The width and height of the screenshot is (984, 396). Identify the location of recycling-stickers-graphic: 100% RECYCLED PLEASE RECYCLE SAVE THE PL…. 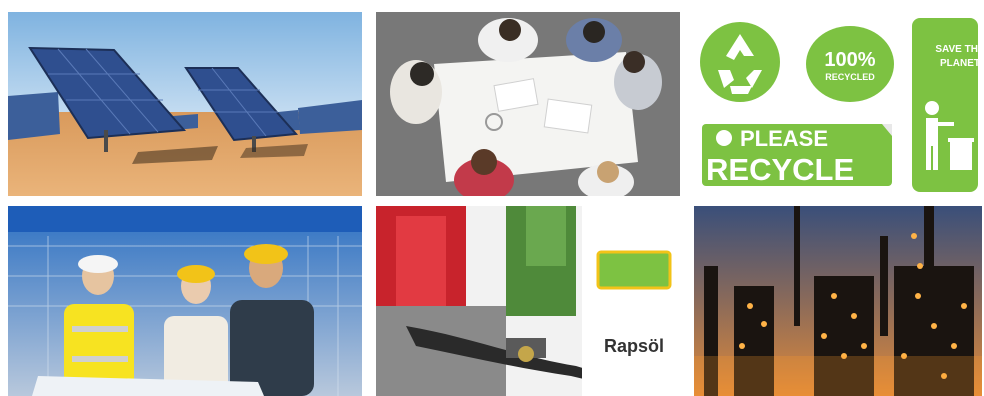
(838, 104).